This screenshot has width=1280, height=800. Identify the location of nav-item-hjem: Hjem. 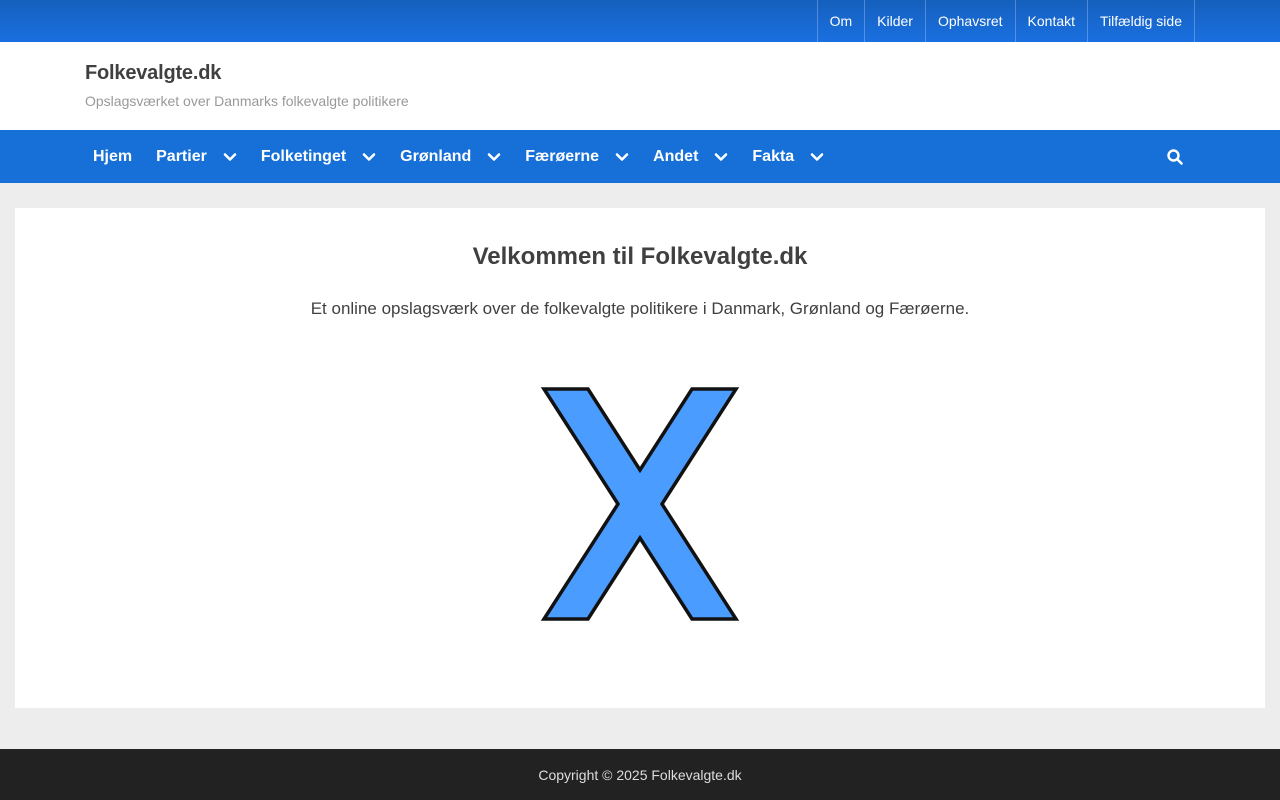
(112, 156).